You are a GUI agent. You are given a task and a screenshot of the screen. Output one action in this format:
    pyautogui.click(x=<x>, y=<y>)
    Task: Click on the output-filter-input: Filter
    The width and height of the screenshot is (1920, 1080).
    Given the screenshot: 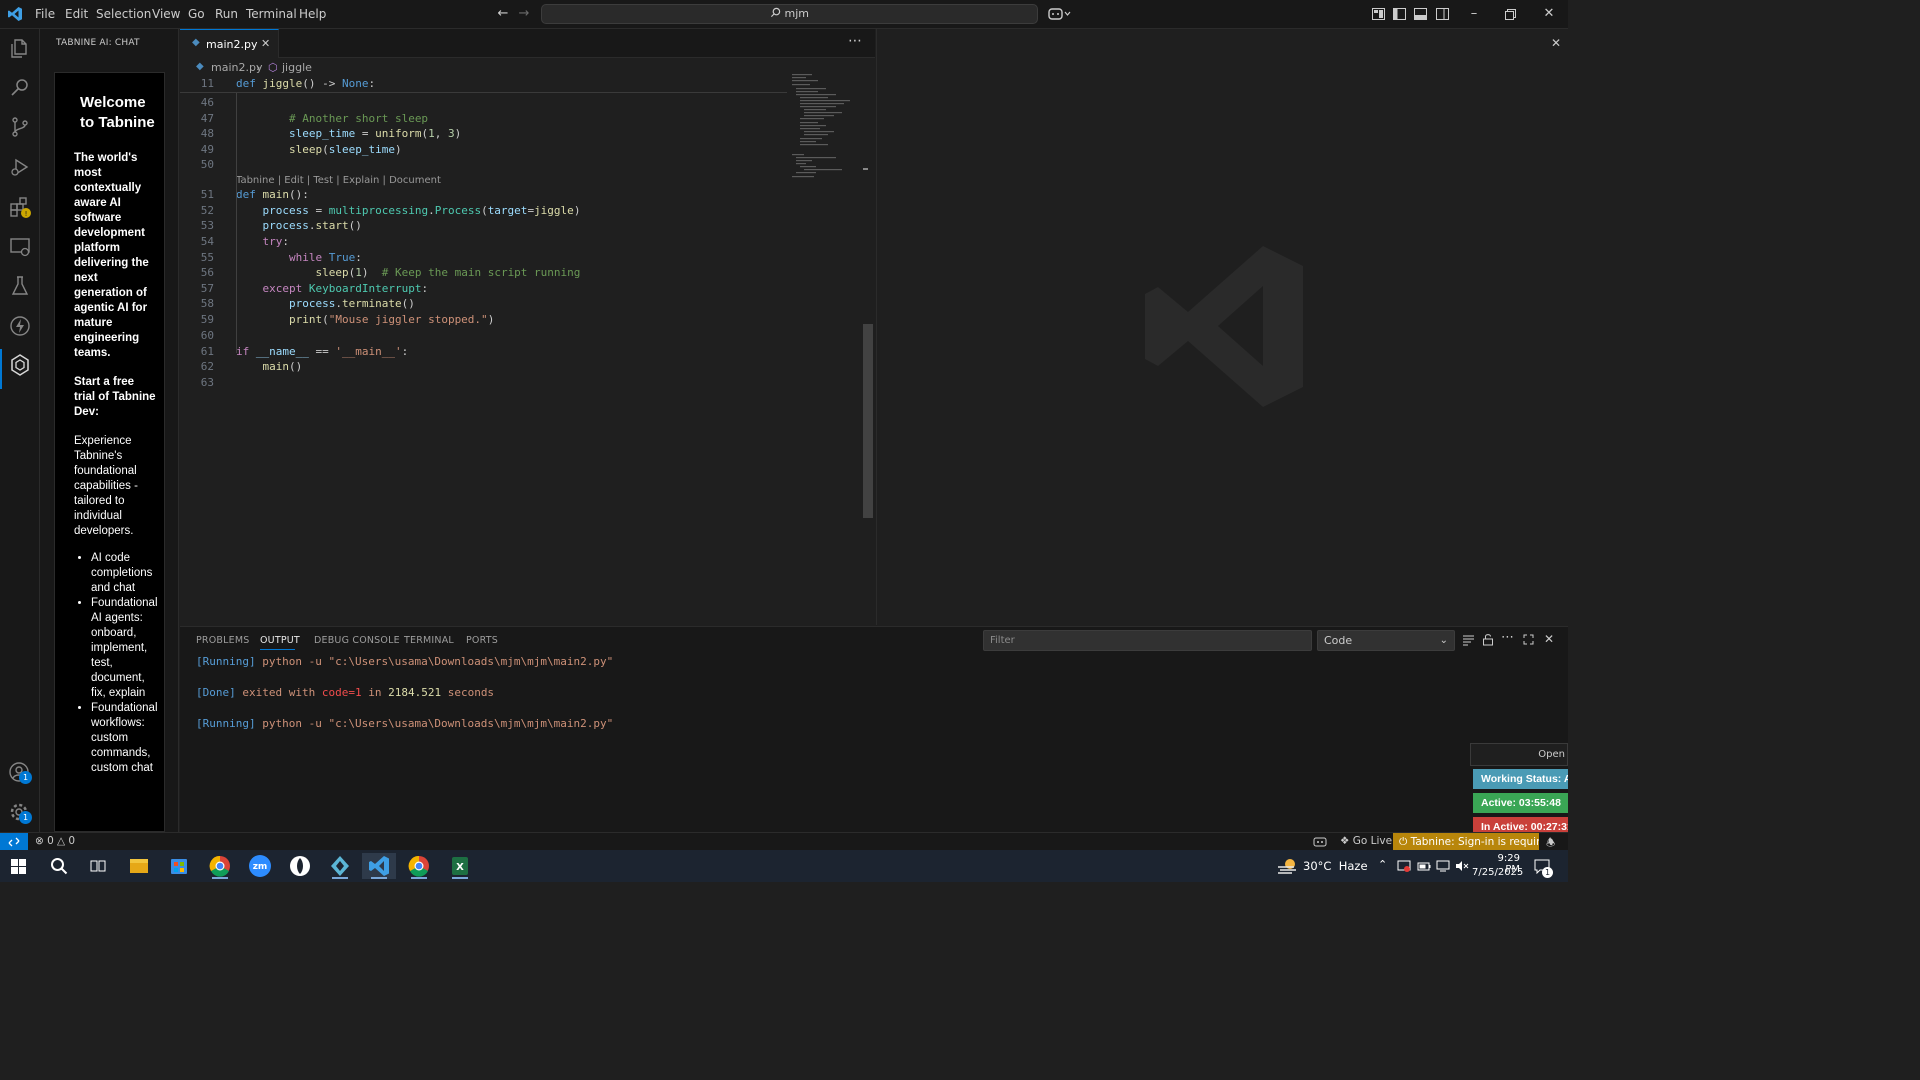 What is the action you would take?
    pyautogui.click(x=1147, y=640)
    